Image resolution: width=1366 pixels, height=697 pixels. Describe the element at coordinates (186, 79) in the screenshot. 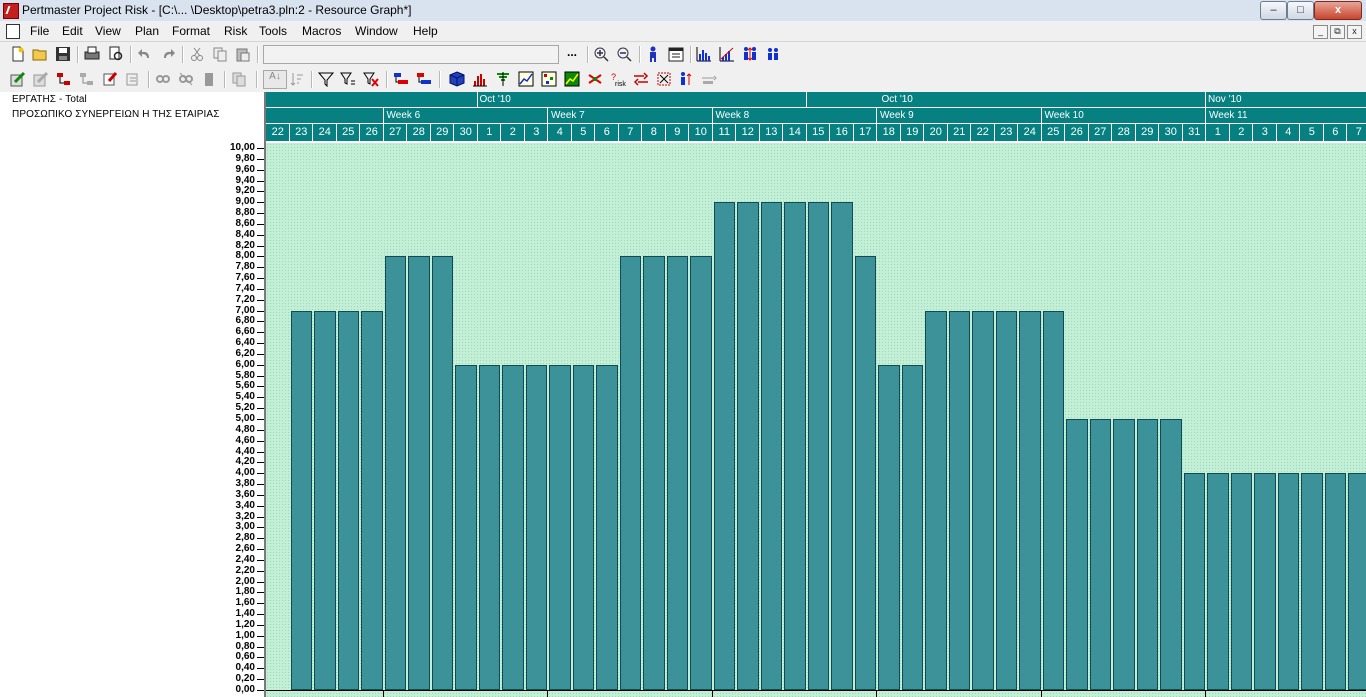

I see `group-icon` at that location.